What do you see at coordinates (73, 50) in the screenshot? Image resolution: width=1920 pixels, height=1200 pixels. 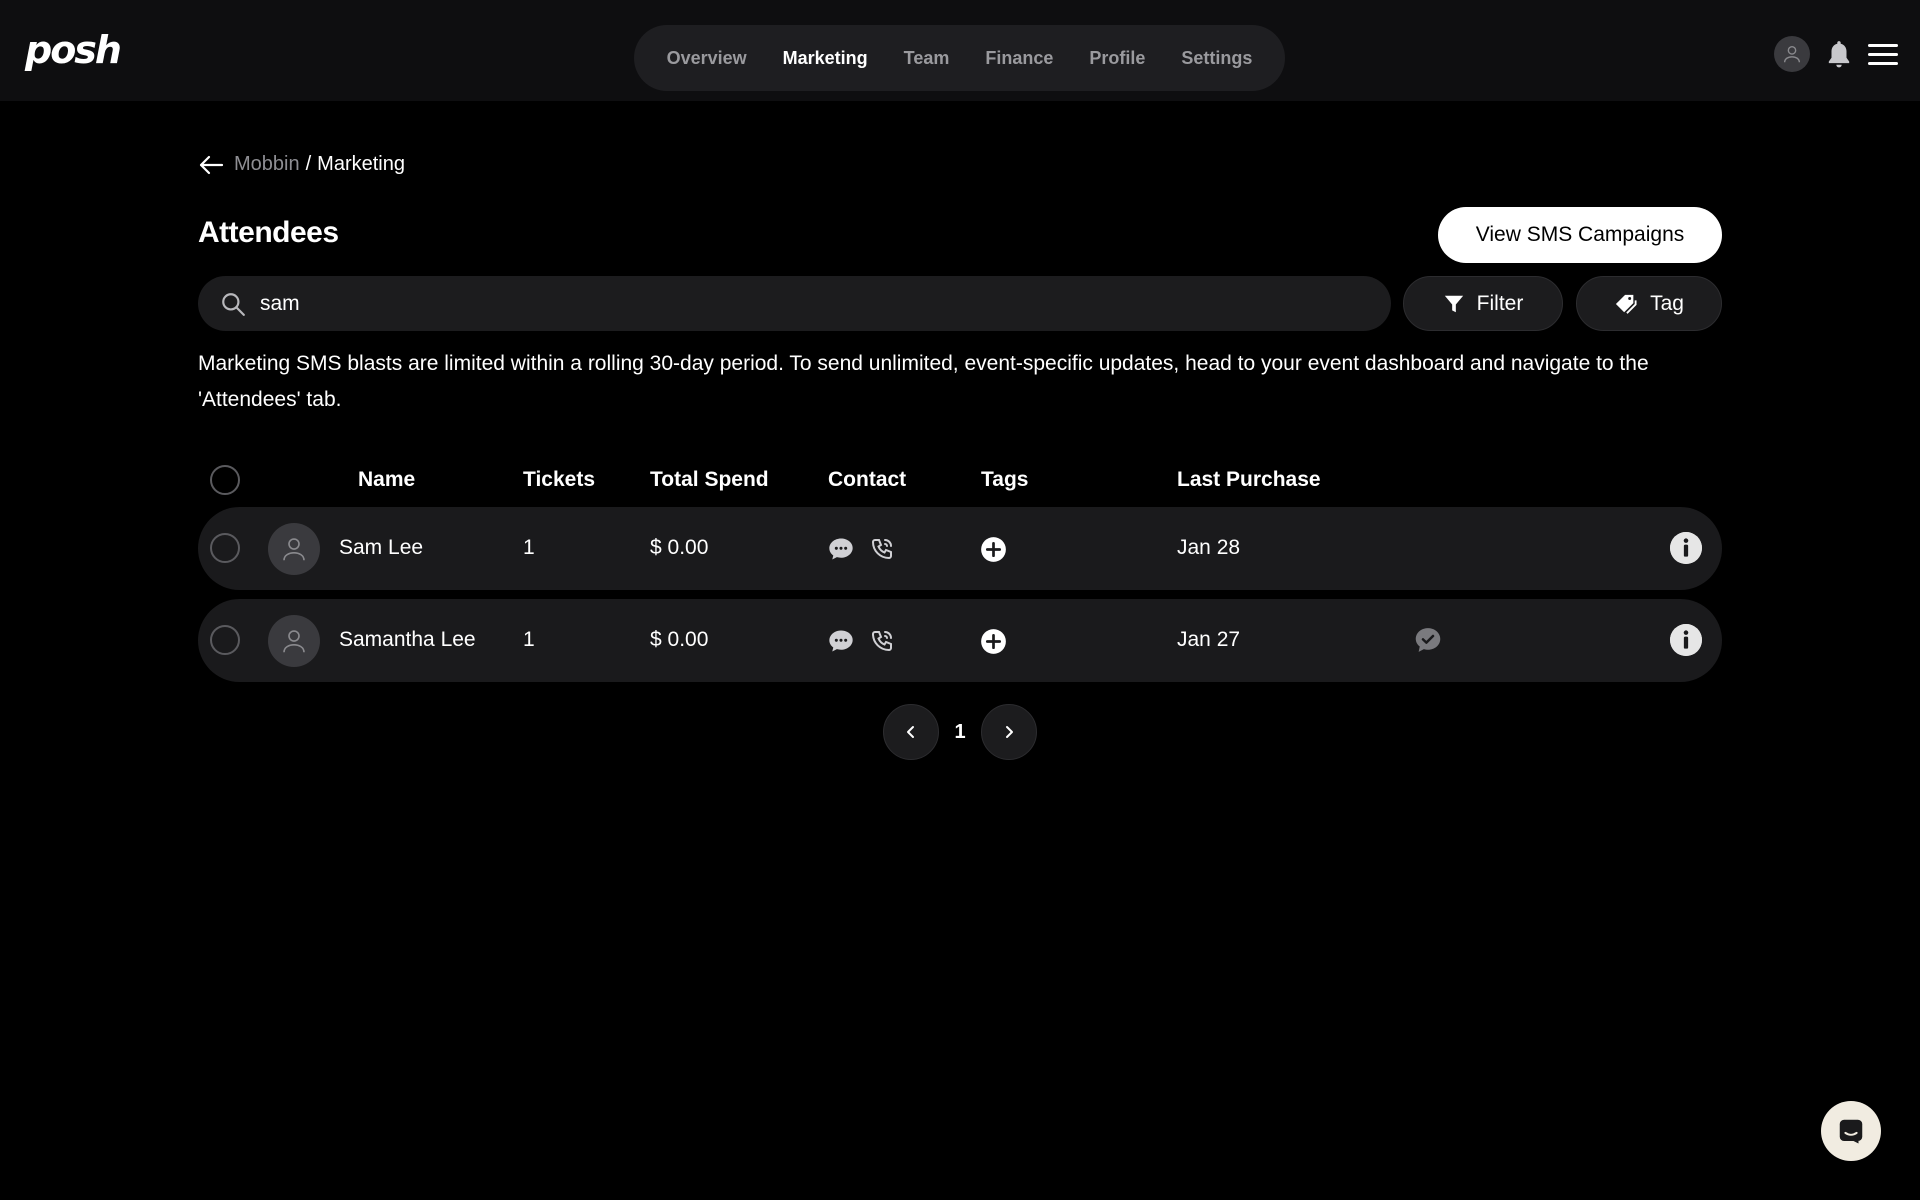 I see `posh-logo: posh` at bounding box center [73, 50].